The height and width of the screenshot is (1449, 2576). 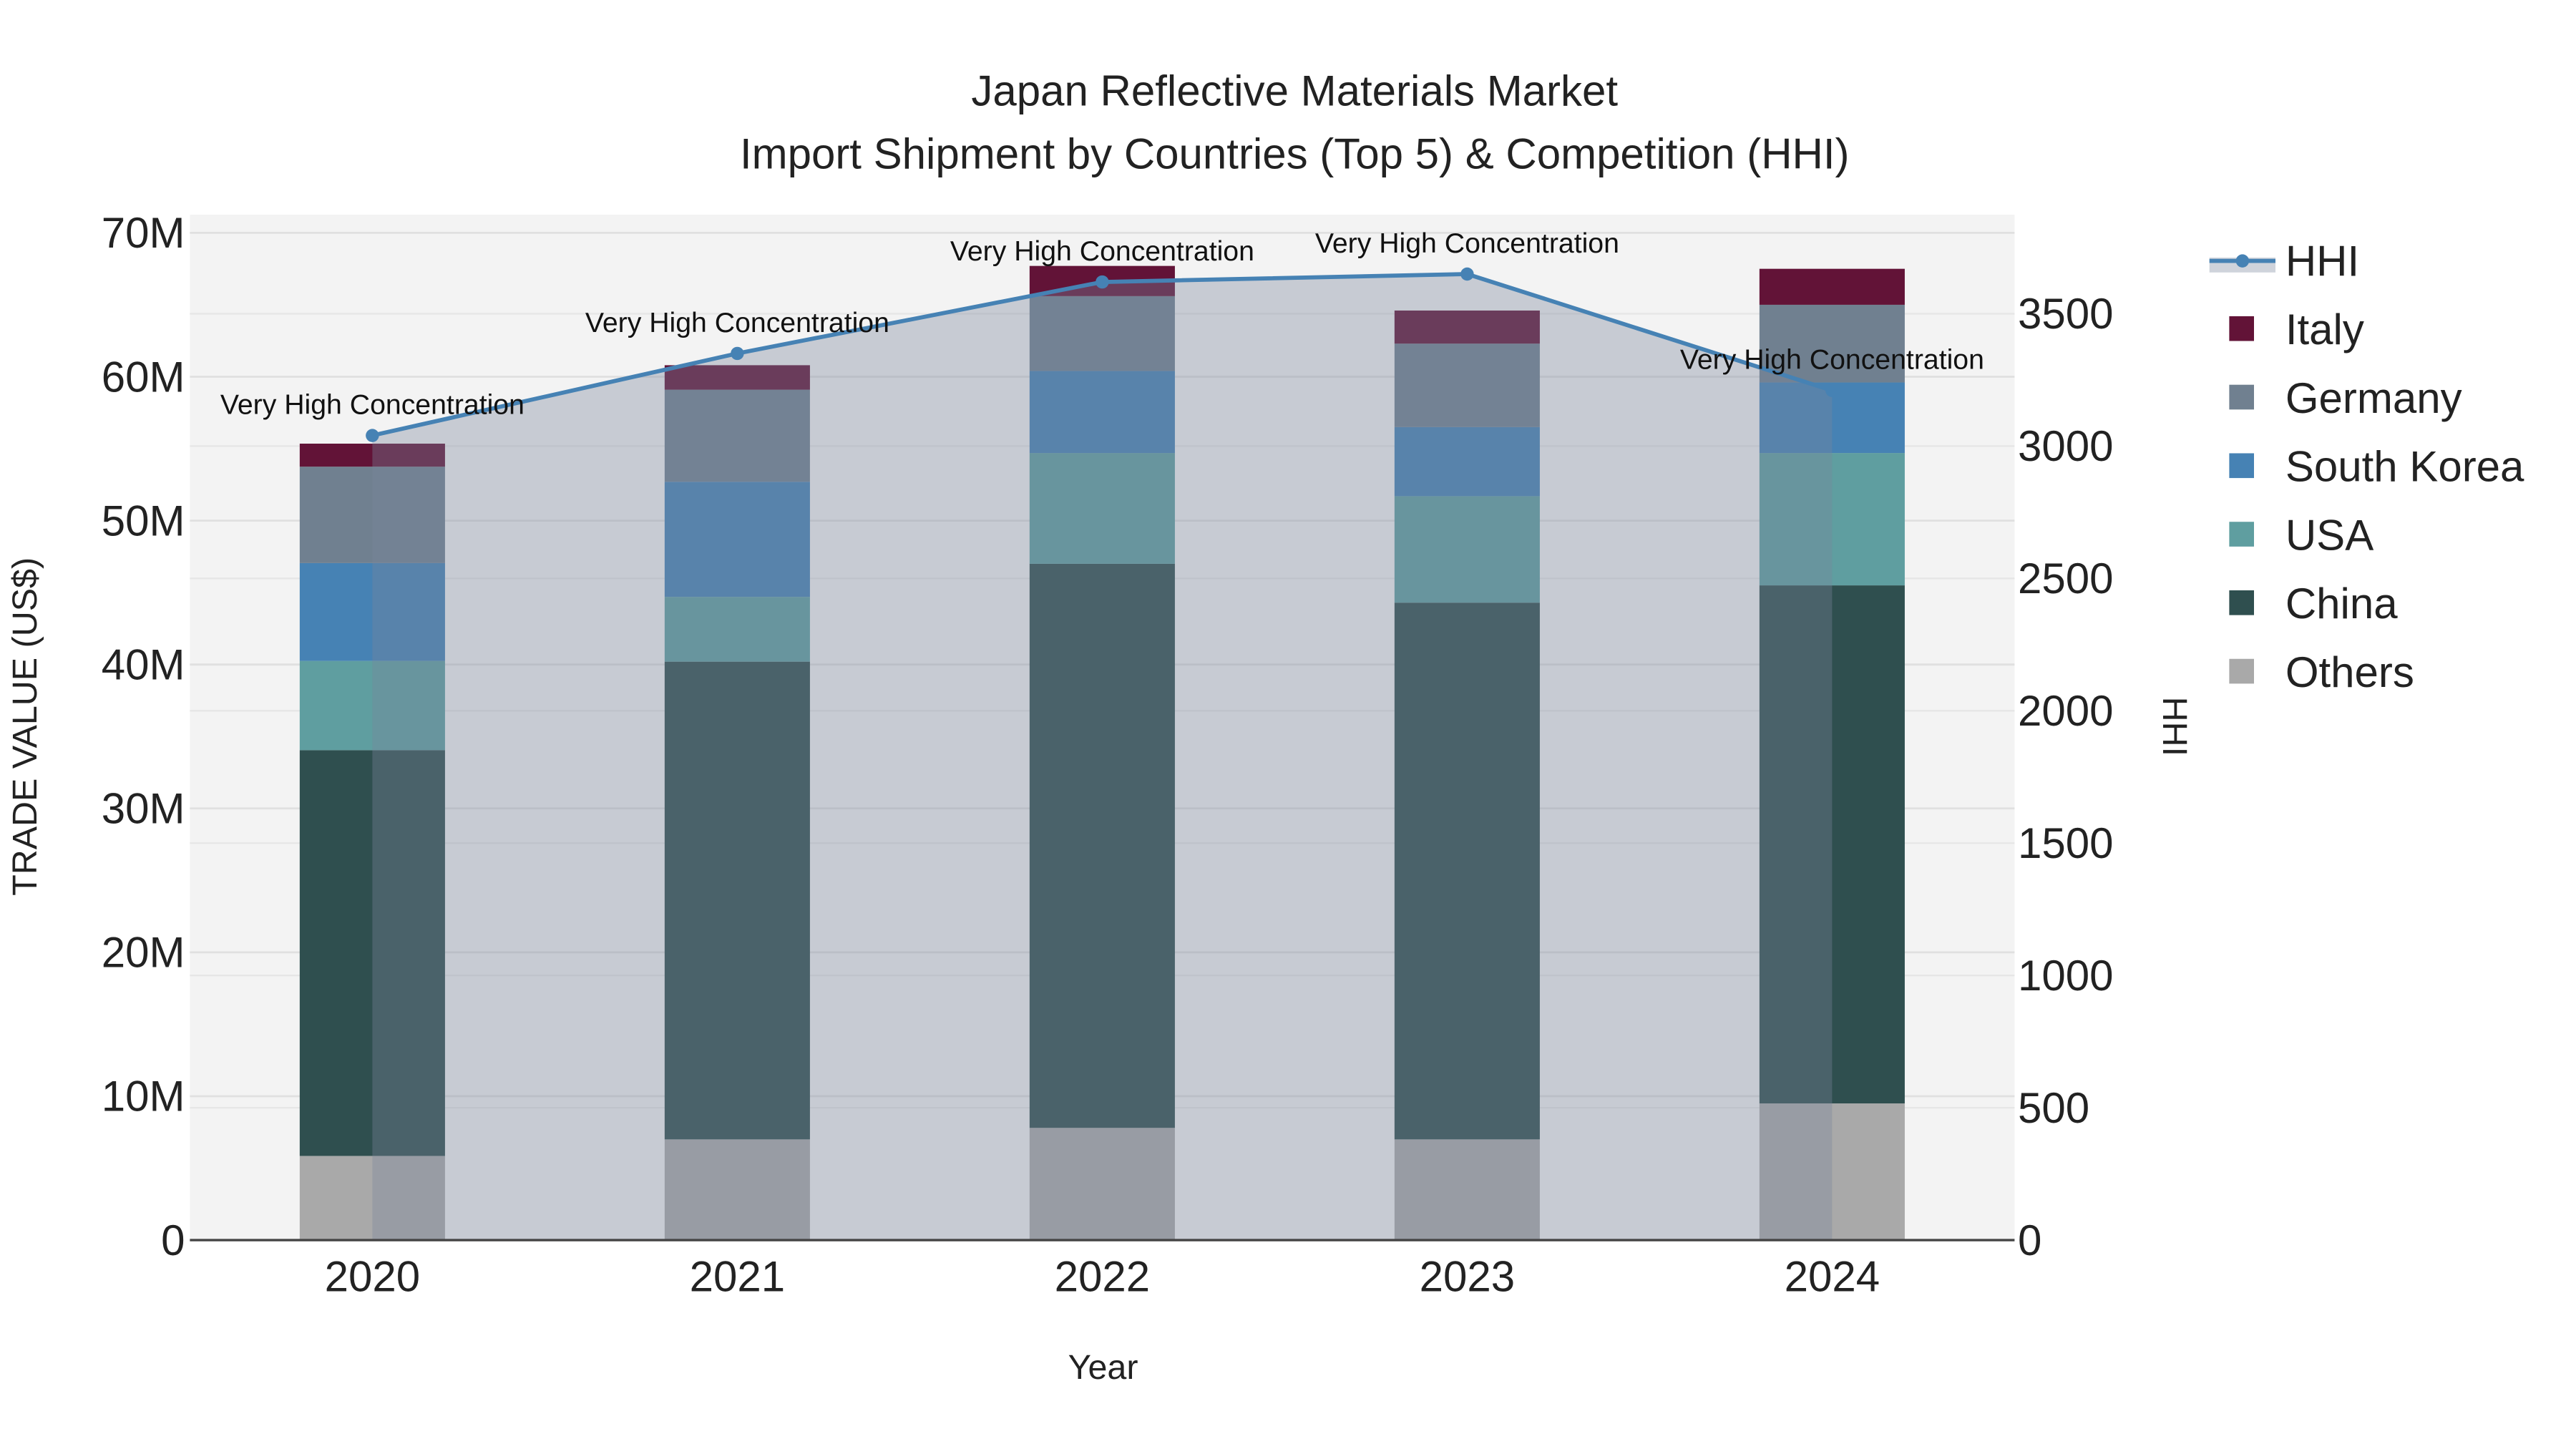 I want to click on y2-axis-ticks: 0 500 1000 1500 2000 2500 3000 3500, so click(x=2065, y=777).